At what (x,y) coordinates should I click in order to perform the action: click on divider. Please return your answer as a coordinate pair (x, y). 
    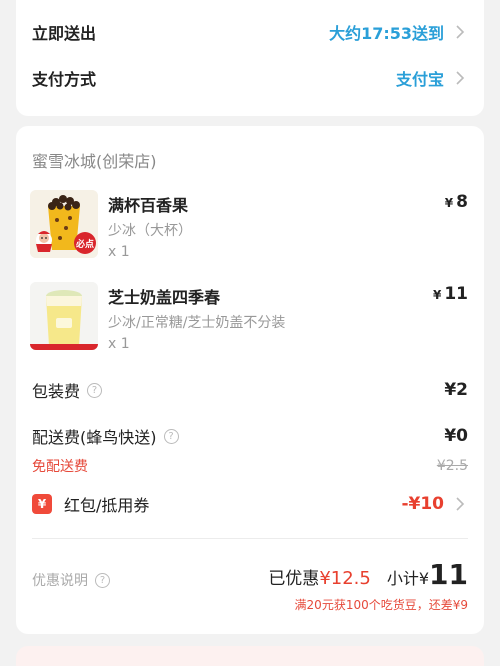
    Looking at the image, I should click on (250, 538).